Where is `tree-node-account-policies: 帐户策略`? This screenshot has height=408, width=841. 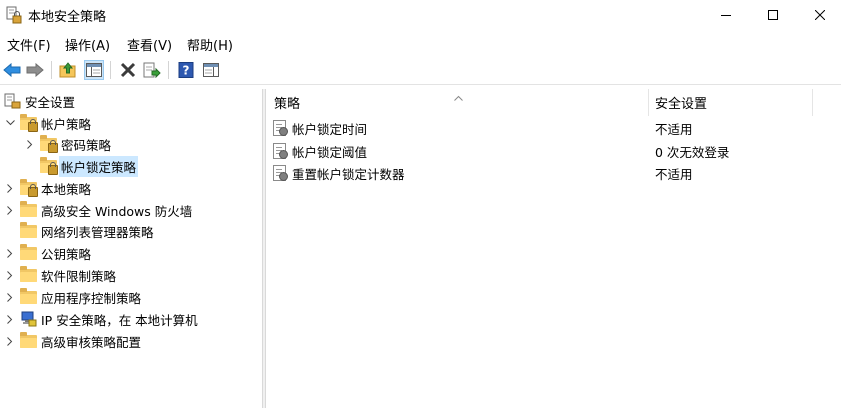 tree-node-account-policies: 帐户策略 is located at coordinates (47, 123).